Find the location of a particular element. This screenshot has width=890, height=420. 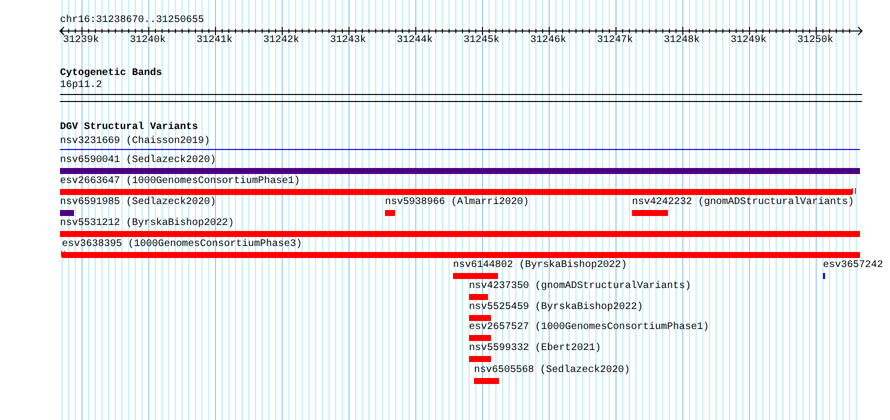

feature-label: nsv5525459 (ByrskaBishop2022) is located at coordinates (556, 307).